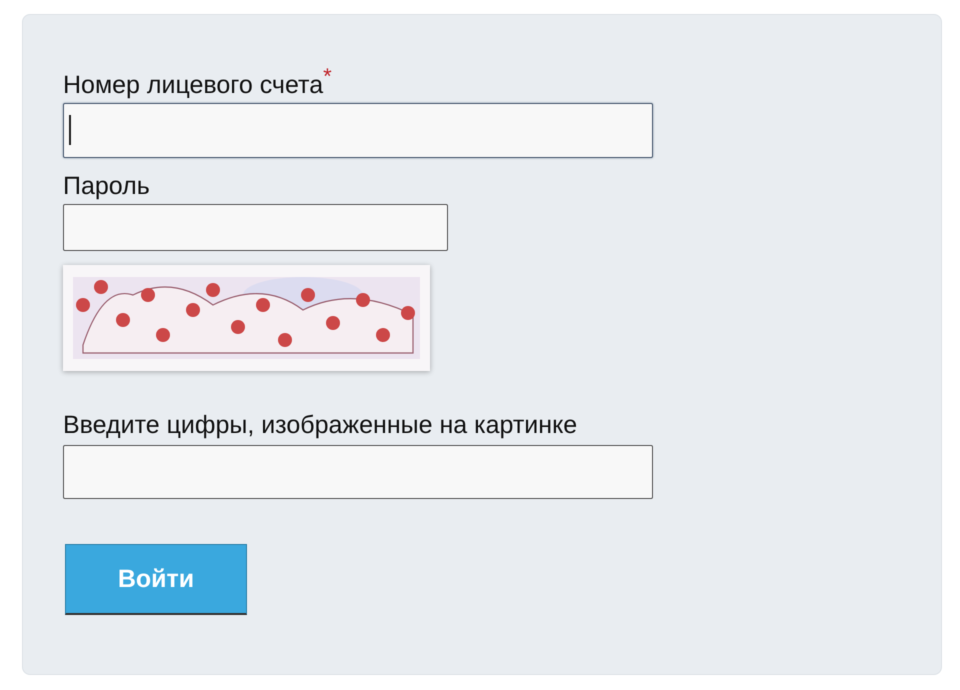 This screenshot has width=960, height=690. Describe the element at coordinates (70, 130) in the screenshot. I see `text-cursor` at that location.